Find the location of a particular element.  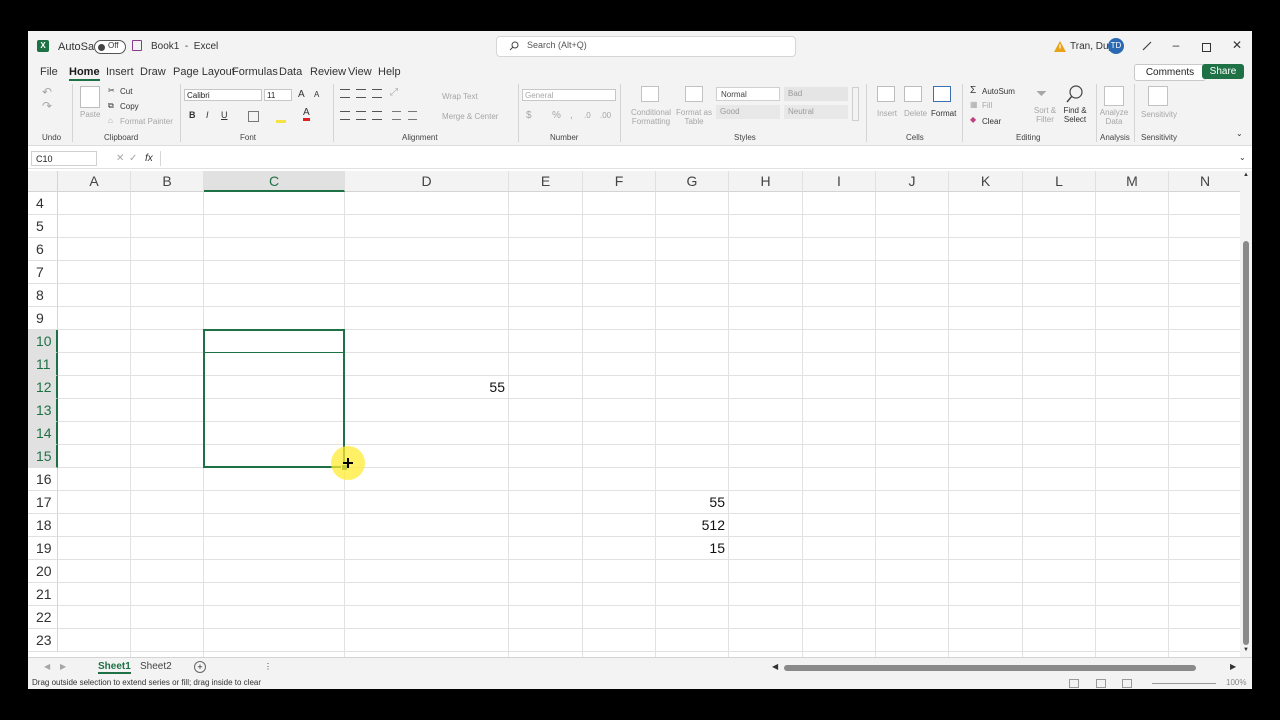

bold-button: B is located at coordinates (192, 115).